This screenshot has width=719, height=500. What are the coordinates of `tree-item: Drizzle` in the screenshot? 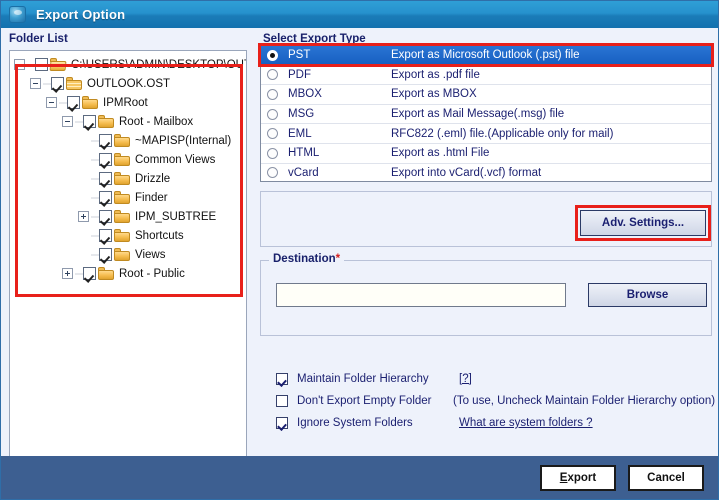 It's located at (130, 178).